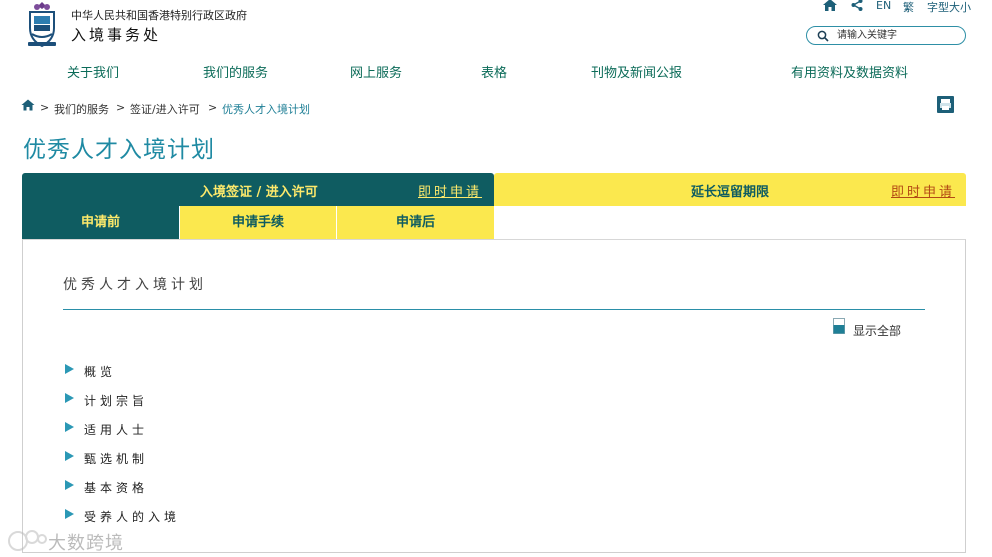  I want to click on search-input, so click(899, 35).